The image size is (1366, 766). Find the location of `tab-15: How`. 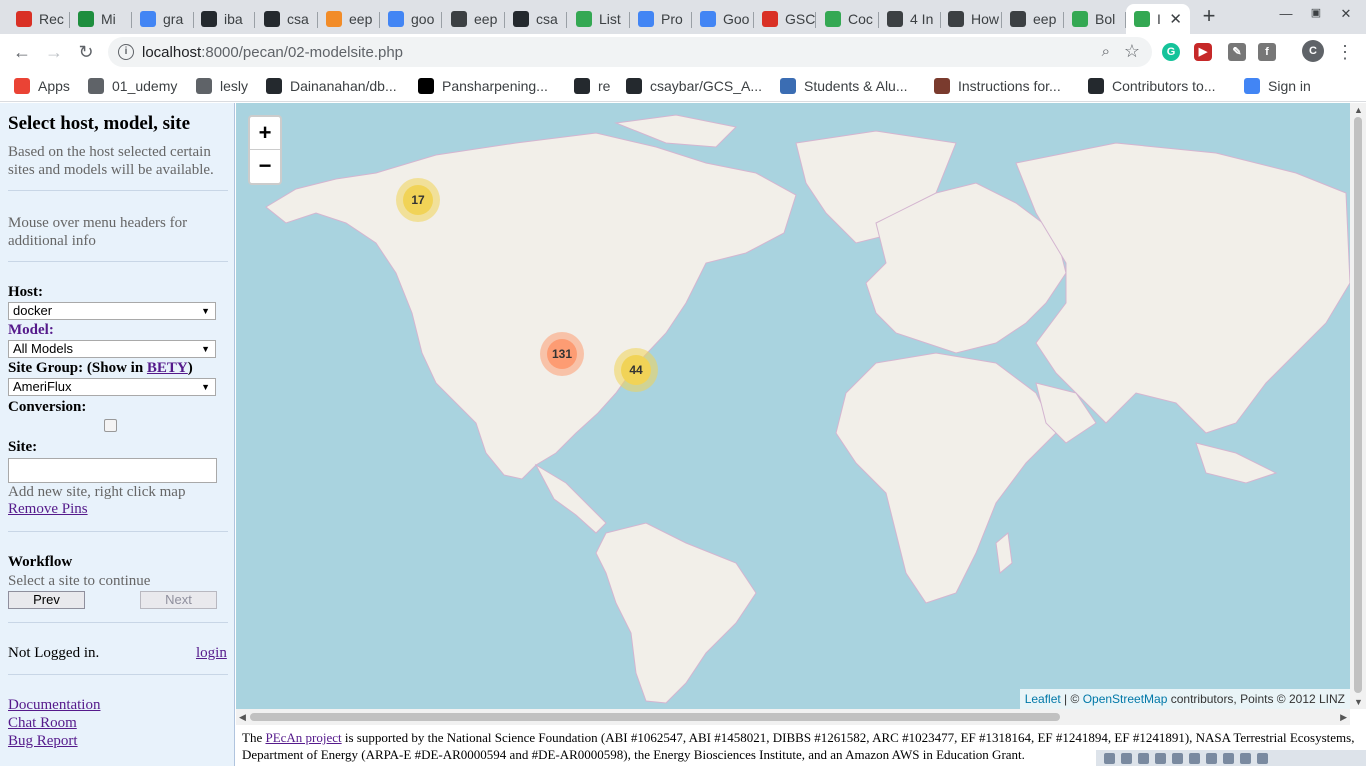

tab-15: How is located at coordinates (971, 19).